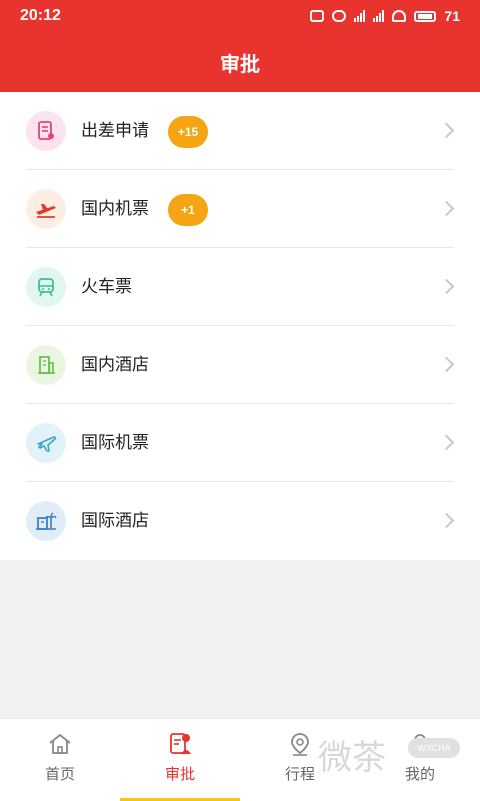  Describe the element at coordinates (419, 774) in the screenshot. I see `tab-label: 我的` at that location.